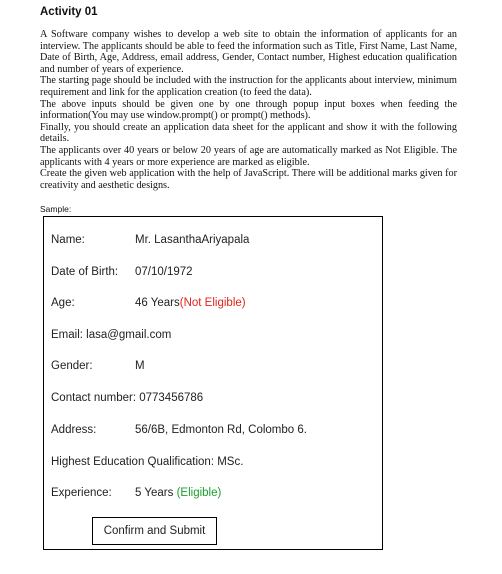  Describe the element at coordinates (122, 272) in the screenshot. I see `dob-row: Date of Birth: 07/10/1972` at that location.